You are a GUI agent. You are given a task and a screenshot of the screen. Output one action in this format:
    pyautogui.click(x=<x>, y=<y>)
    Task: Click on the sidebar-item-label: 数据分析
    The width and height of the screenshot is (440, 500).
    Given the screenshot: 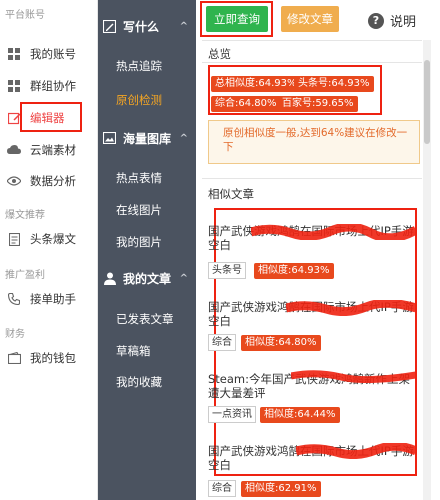 What is the action you would take?
    pyautogui.click(x=53, y=181)
    